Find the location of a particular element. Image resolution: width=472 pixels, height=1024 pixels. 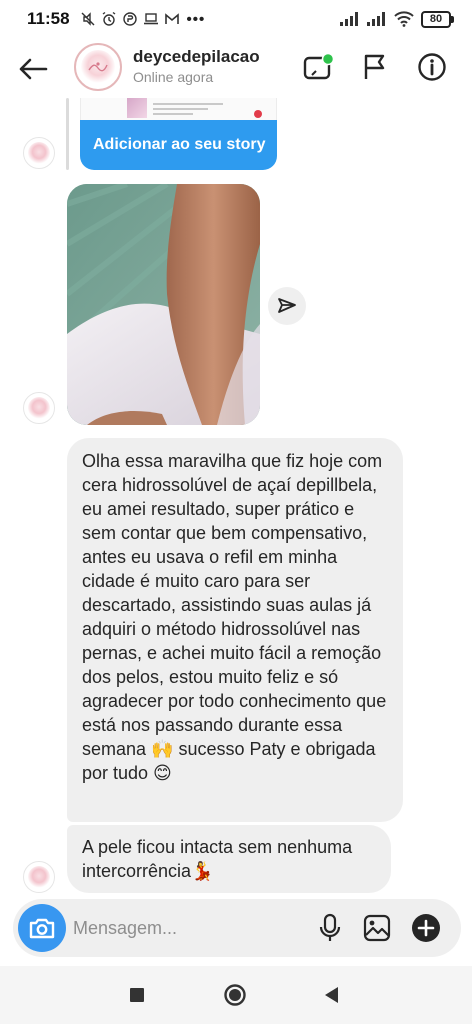

more-options-button is located at coordinates (426, 928).